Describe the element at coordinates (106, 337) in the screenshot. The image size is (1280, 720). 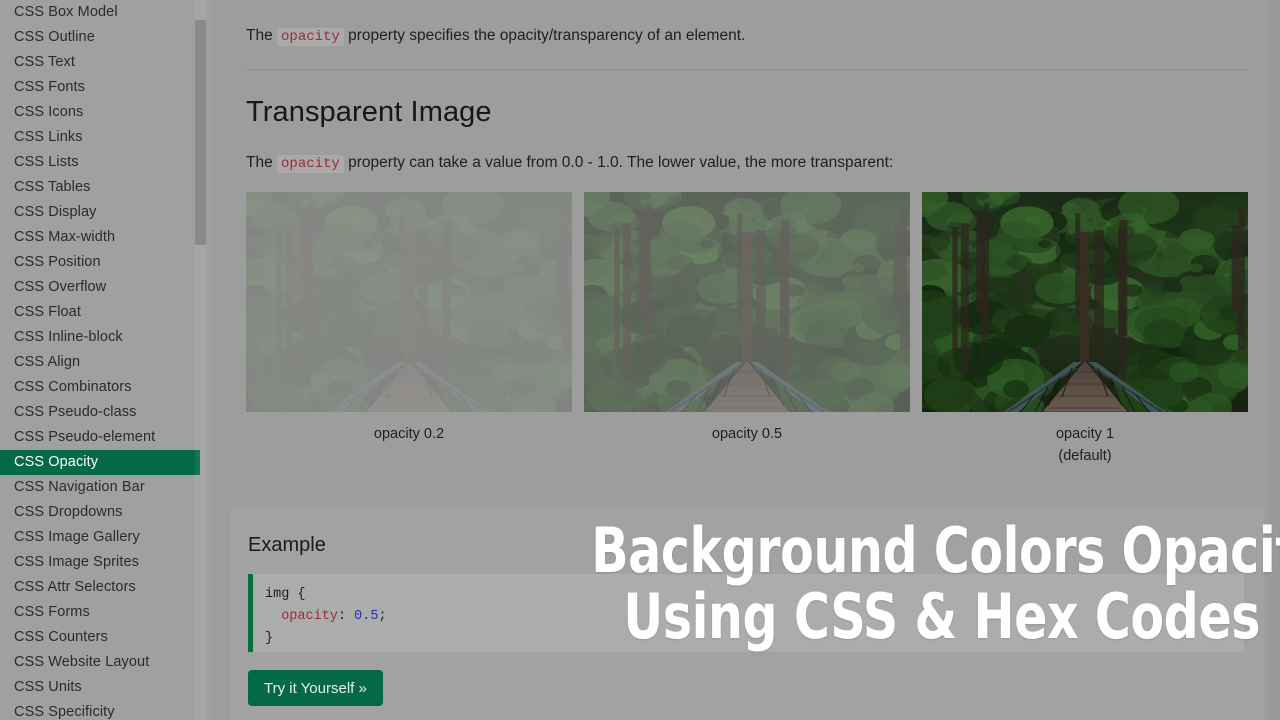
I see `sidebar-item-css-inline-block: CSS Inline-block` at that location.